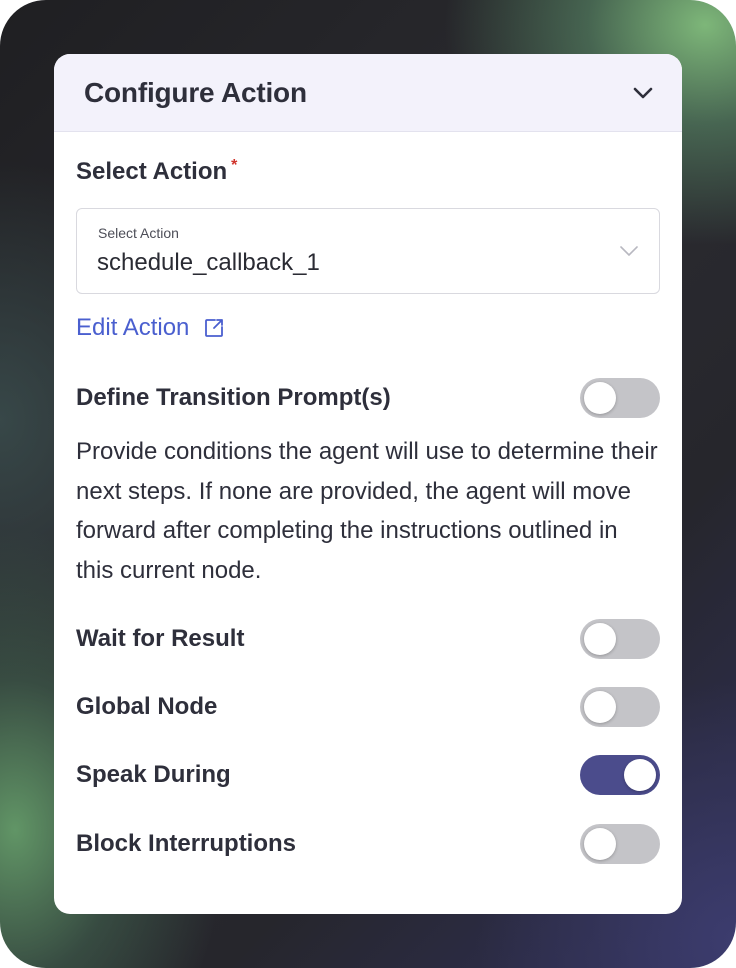 This screenshot has height=968, width=736. I want to click on external-link-icon, so click(214, 328).